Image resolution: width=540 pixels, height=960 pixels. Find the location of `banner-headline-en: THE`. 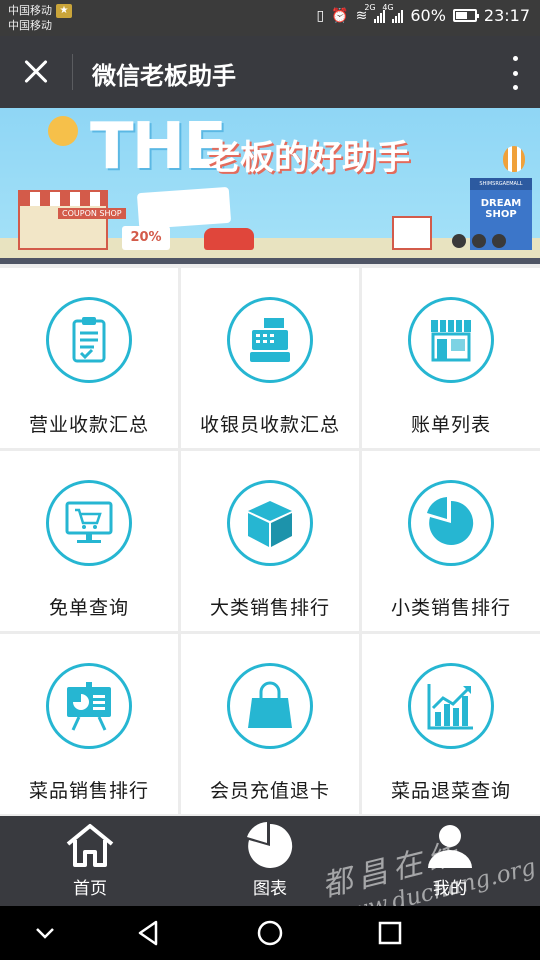

banner-headline-en: THE is located at coordinates (158, 147).